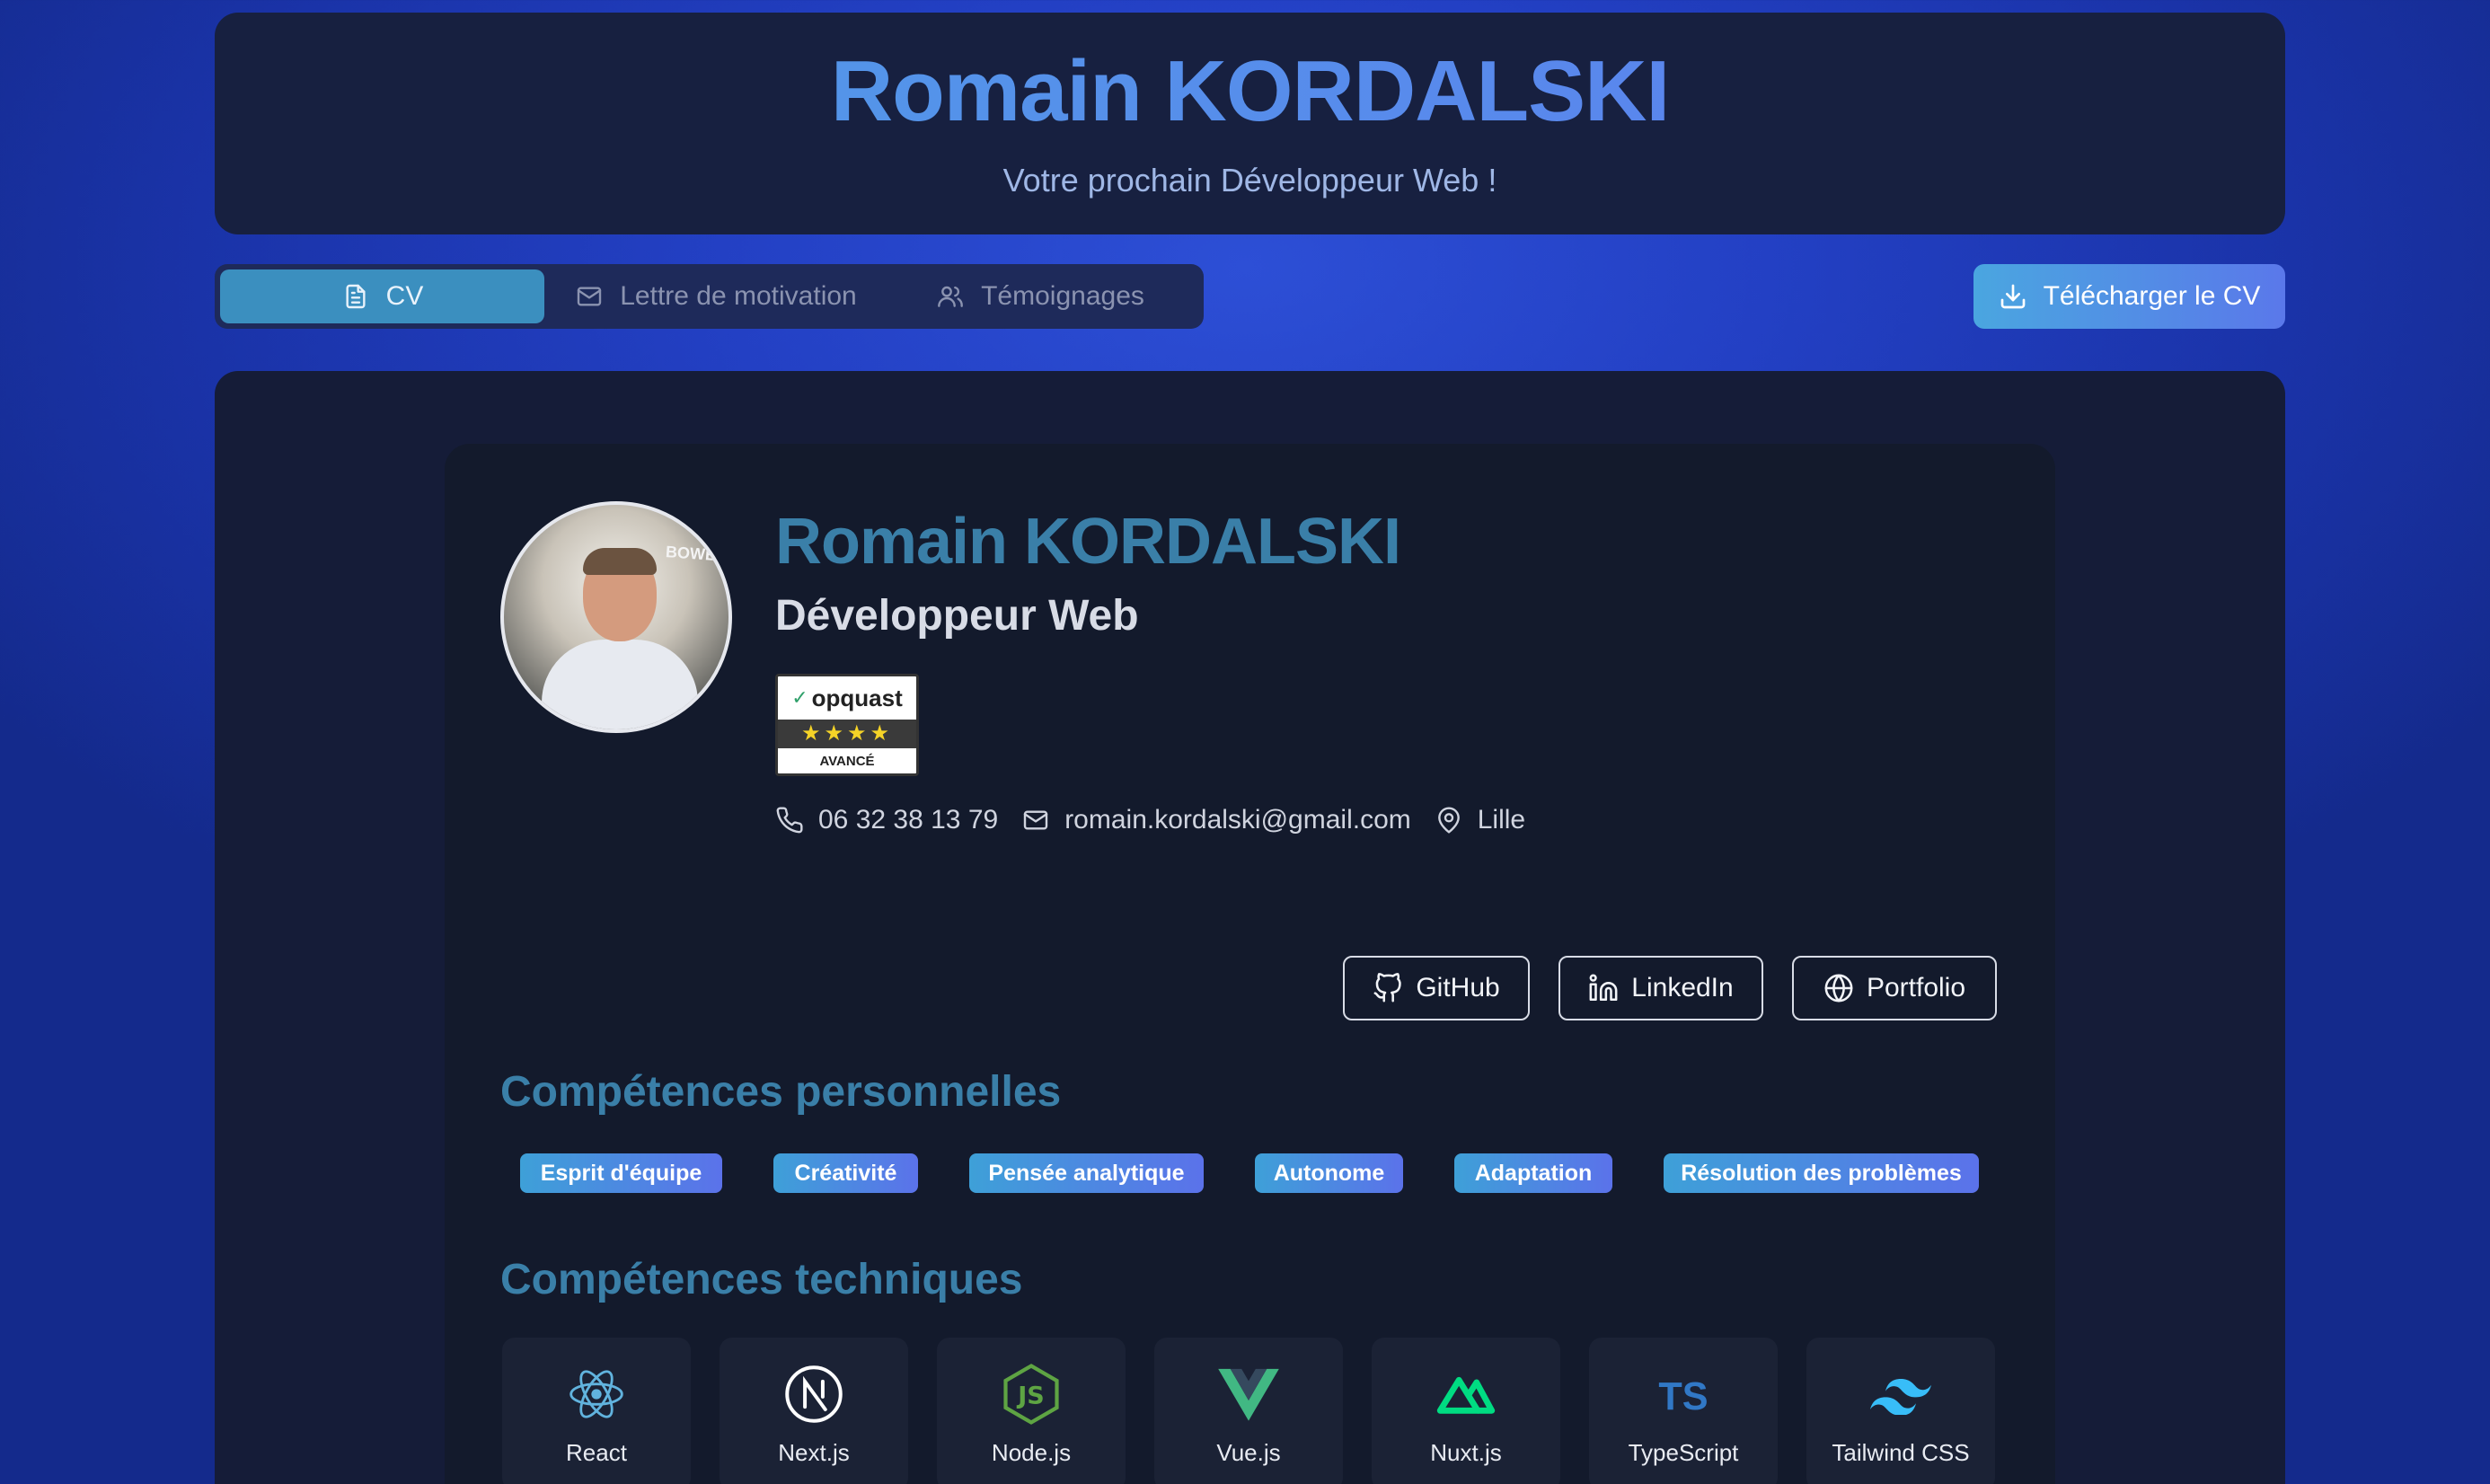  I want to click on contact-email: romain.kordalski@gmail.com, so click(1216, 820).